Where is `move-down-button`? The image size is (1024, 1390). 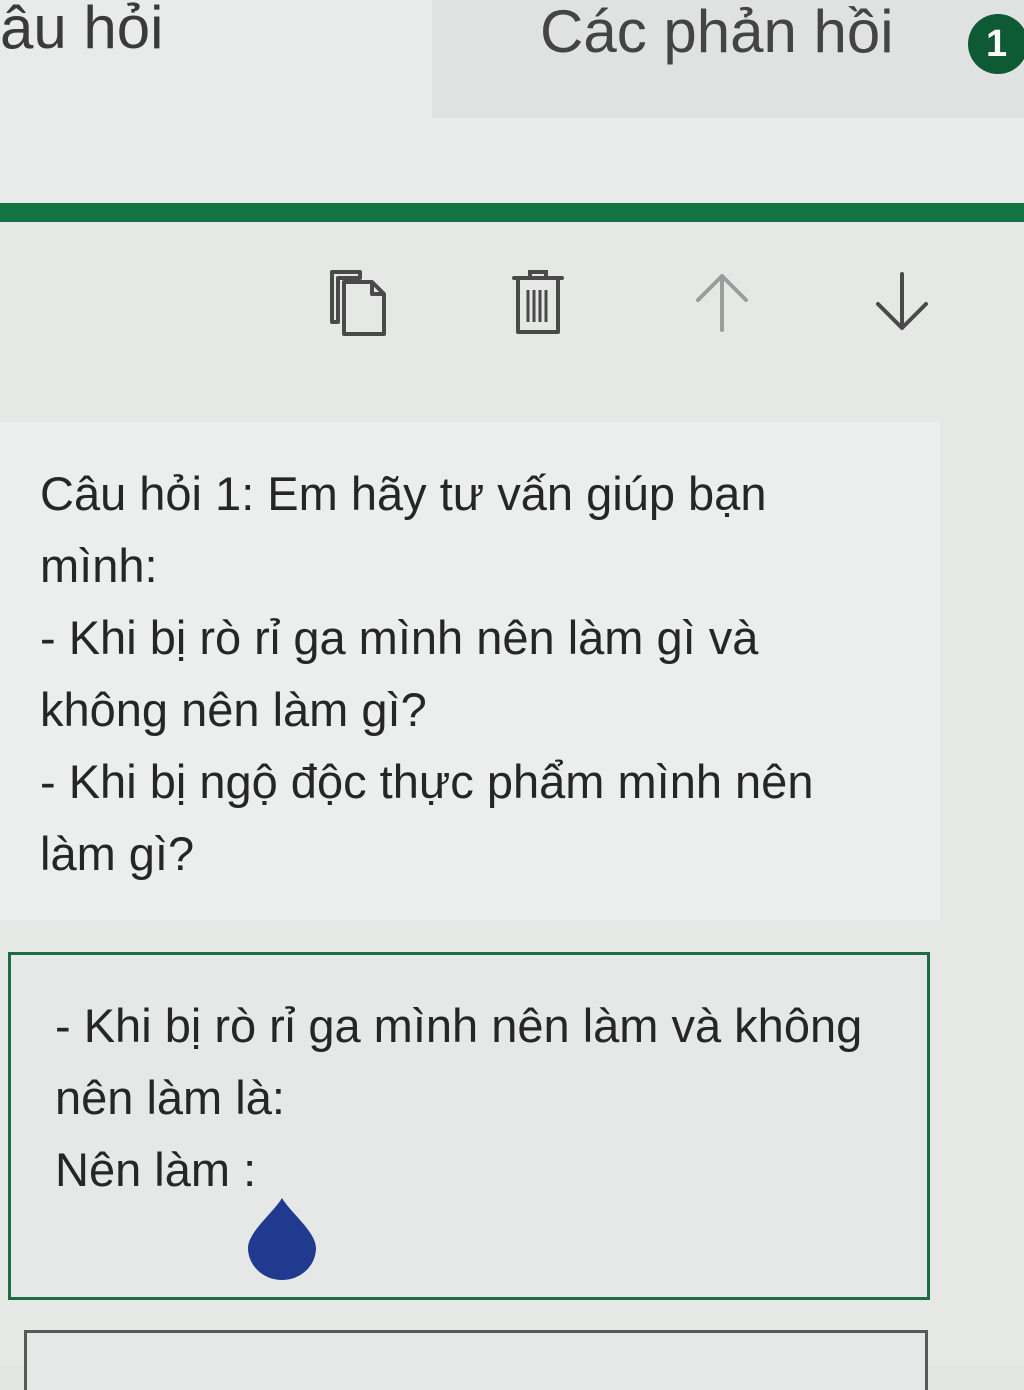 move-down-button is located at coordinates (902, 302).